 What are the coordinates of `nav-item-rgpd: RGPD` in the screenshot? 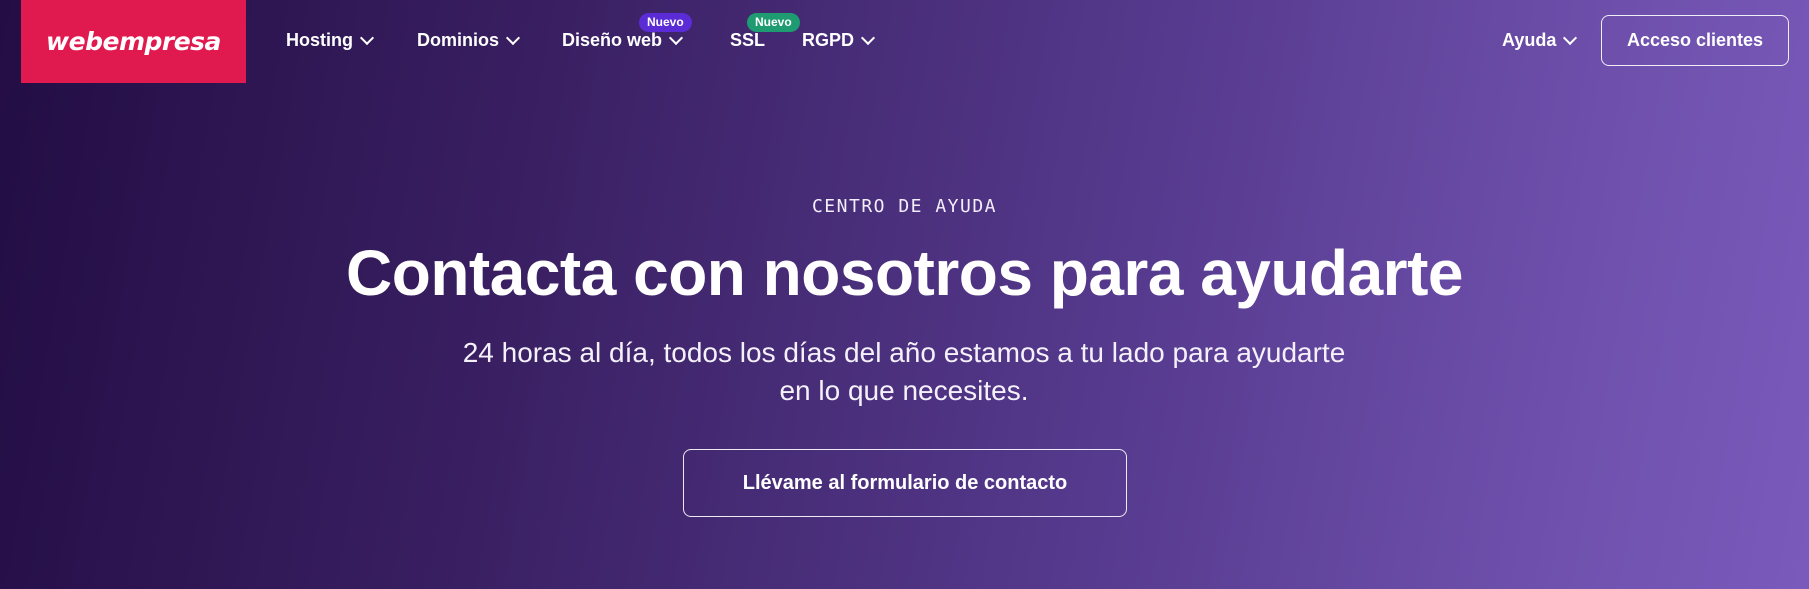 It's located at (839, 40).